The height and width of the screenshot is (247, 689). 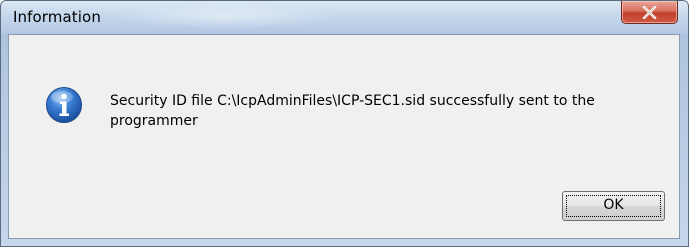 What do you see at coordinates (64, 105) in the screenshot?
I see `info-icon` at bounding box center [64, 105].